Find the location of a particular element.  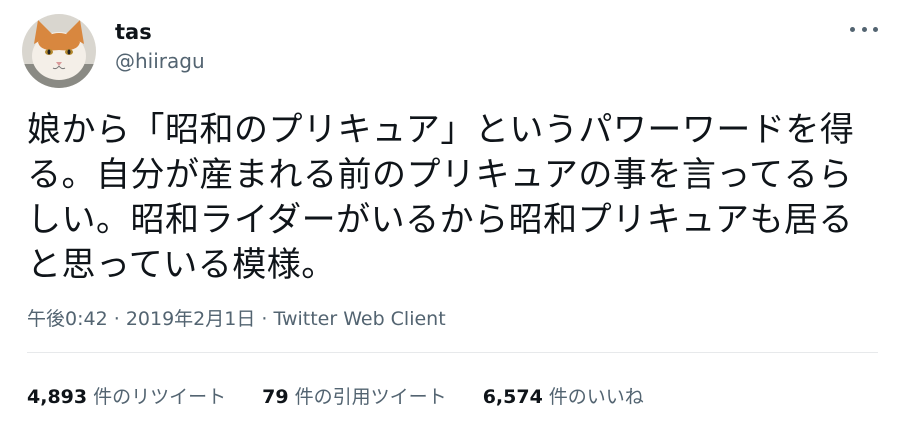

cat-avatar-icon is located at coordinates (59, 51).